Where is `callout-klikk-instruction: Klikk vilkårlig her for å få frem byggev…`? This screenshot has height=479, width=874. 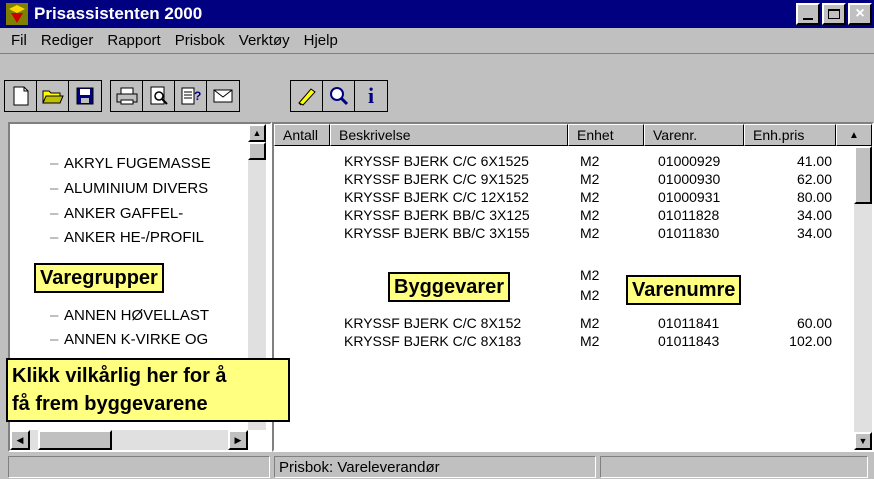 callout-klikk-instruction: Klikk vilkårlig her for å få frem byggev… is located at coordinates (148, 390).